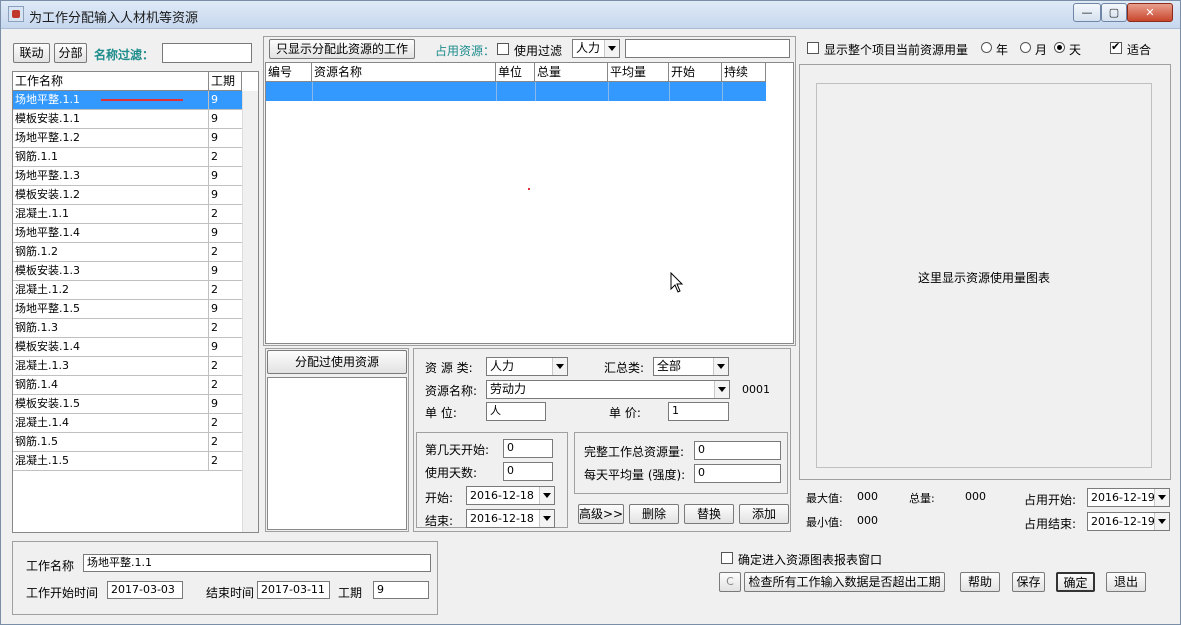 This screenshot has height=625, width=1181. Describe the element at coordinates (1139, 50) in the screenshot. I see `fit-label: 适合` at that location.